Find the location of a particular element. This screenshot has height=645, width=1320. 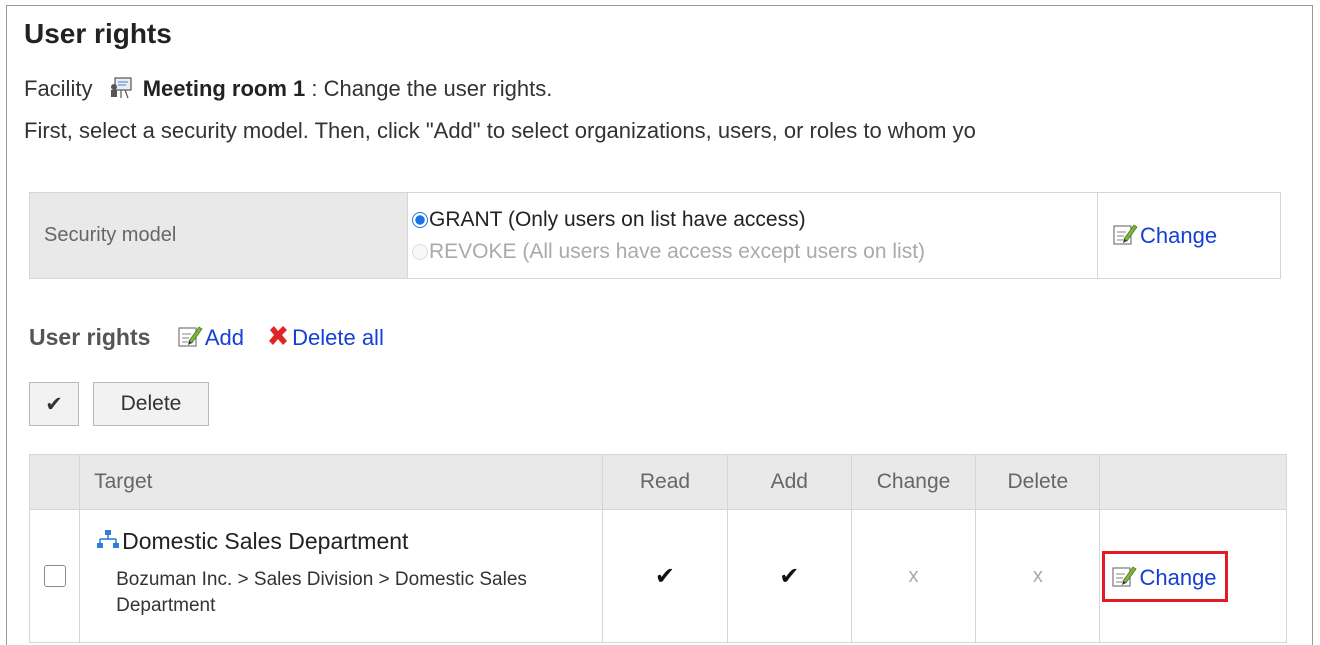

header-delete: Delete is located at coordinates (1038, 482).